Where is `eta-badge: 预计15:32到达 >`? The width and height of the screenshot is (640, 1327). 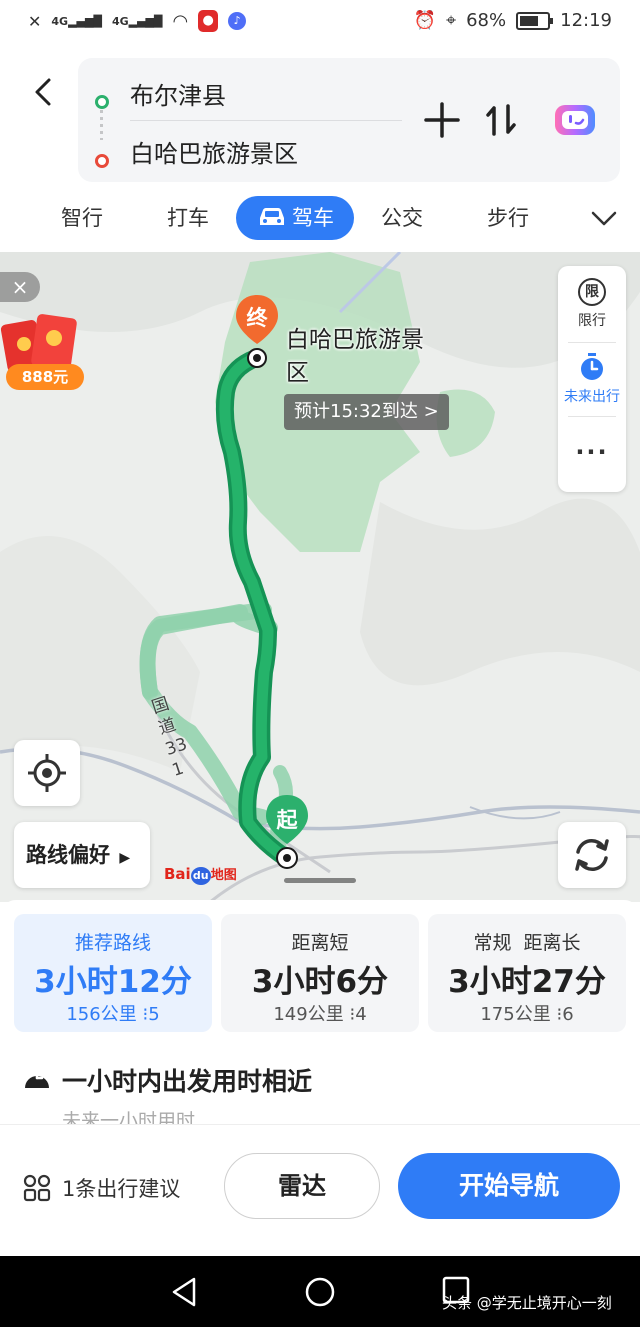
eta-badge: 预计15:32到达 > is located at coordinates (366, 412).